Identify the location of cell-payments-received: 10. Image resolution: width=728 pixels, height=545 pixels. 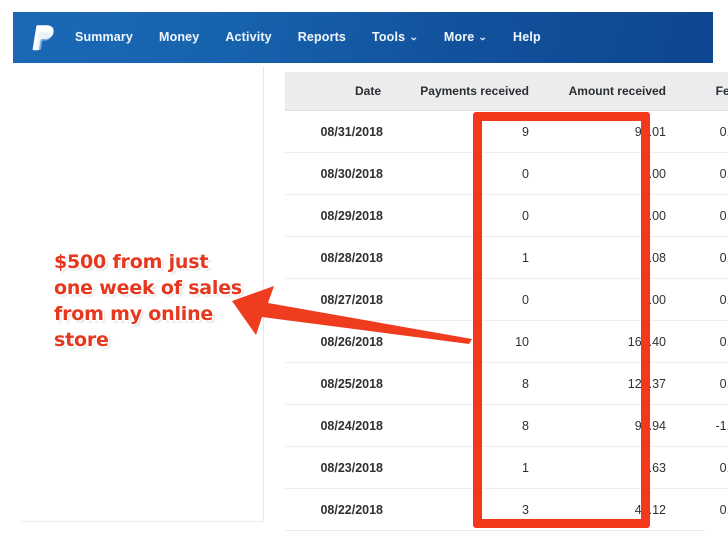
(468, 341).